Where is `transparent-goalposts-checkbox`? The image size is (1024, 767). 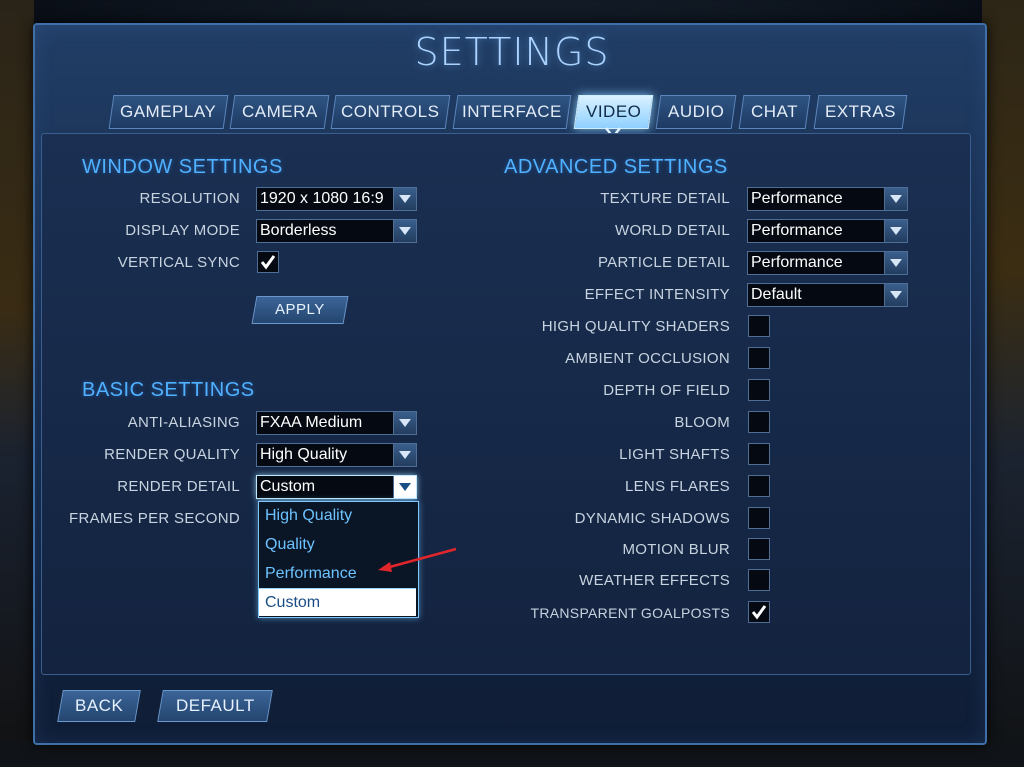
transparent-goalposts-checkbox is located at coordinates (759, 612).